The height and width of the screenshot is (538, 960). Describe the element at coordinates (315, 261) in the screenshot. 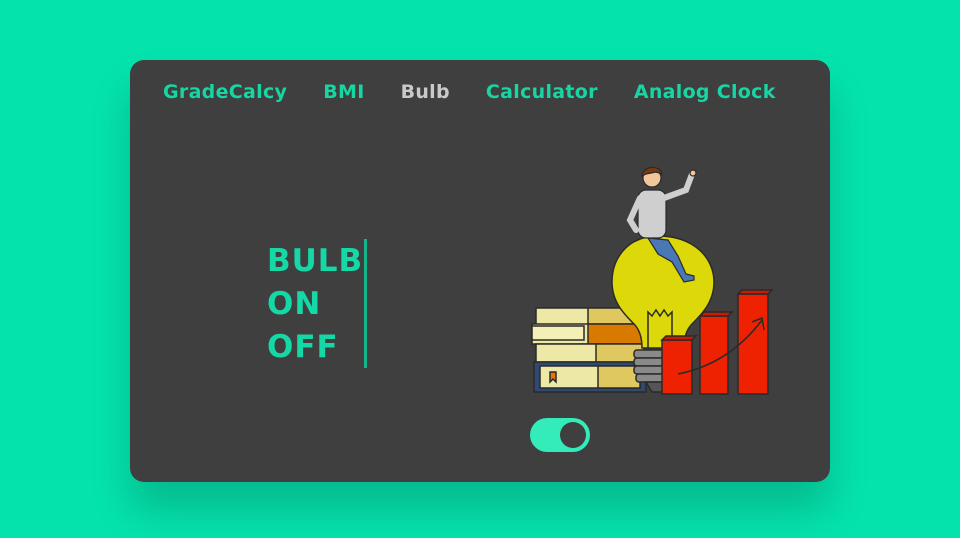

I see `heading-line-bulb: BULB` at that location.